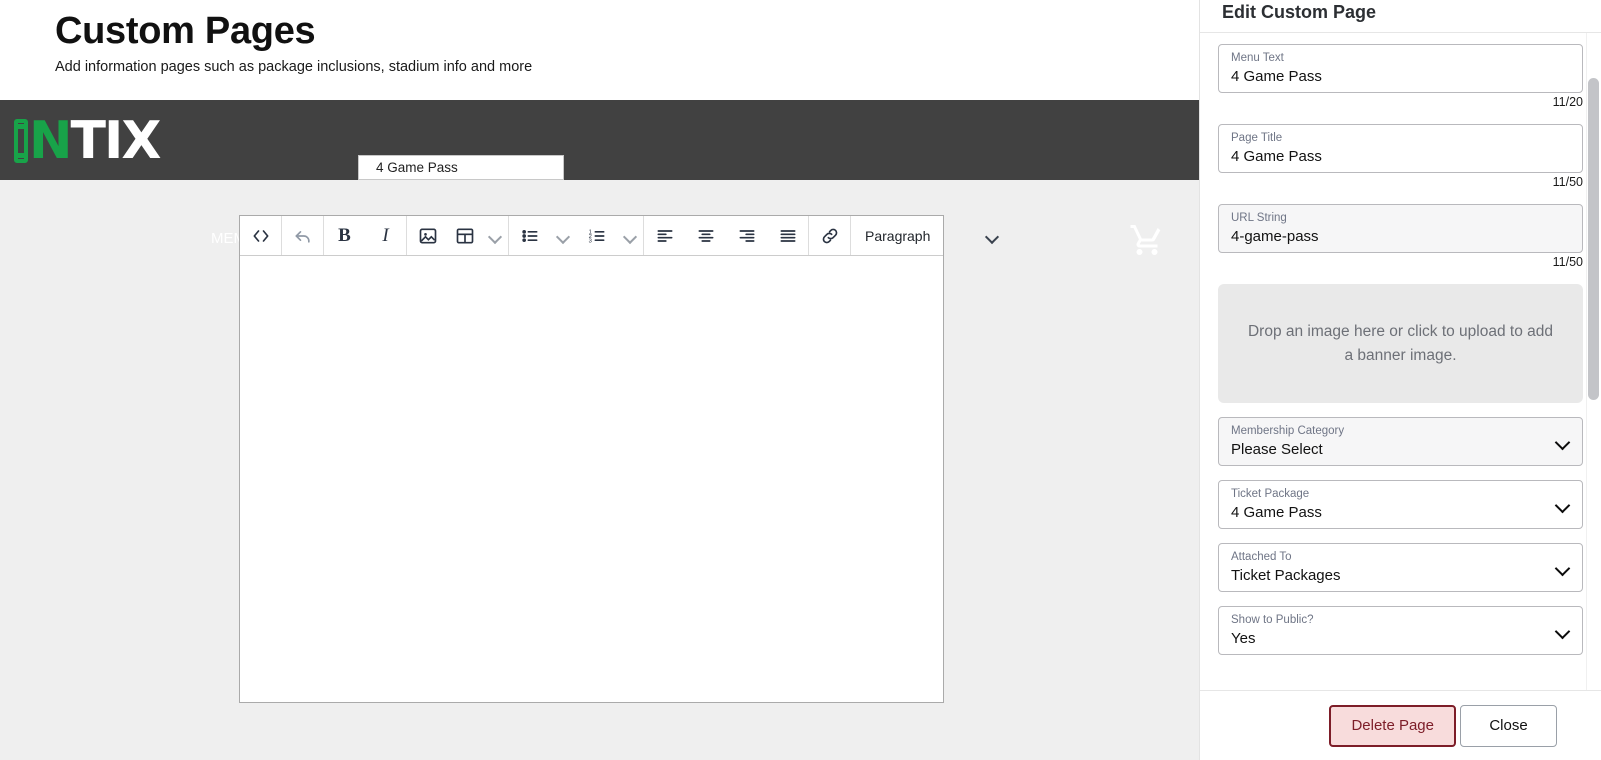 Image resolution: width=1601 pixels, height=760 pixels. I want to click on url-string-counter: 11/50, so click(1567, 262).